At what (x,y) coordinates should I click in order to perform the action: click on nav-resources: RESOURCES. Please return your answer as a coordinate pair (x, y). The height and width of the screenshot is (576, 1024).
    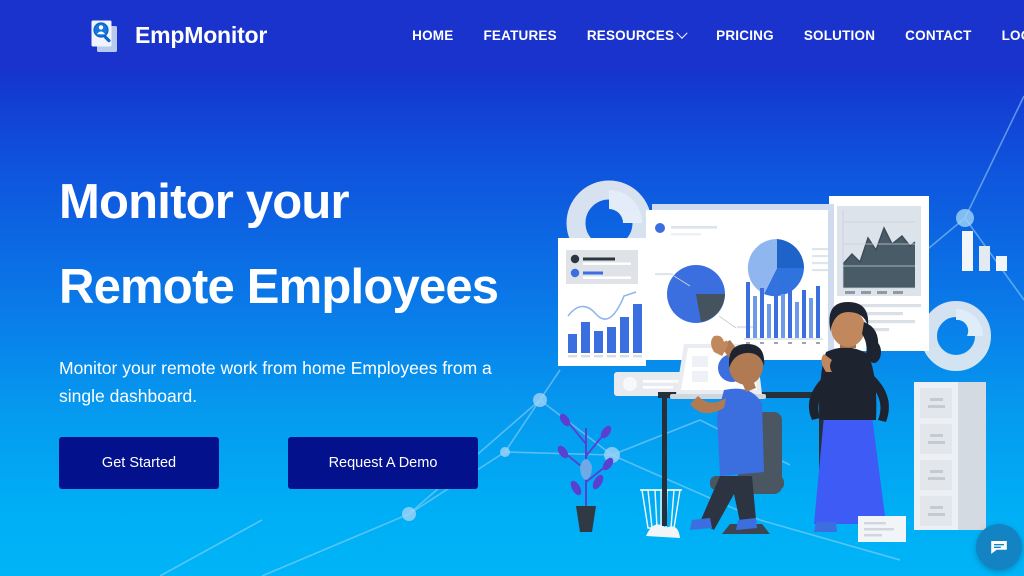
    Looking at the image, I should click on (636, 35).